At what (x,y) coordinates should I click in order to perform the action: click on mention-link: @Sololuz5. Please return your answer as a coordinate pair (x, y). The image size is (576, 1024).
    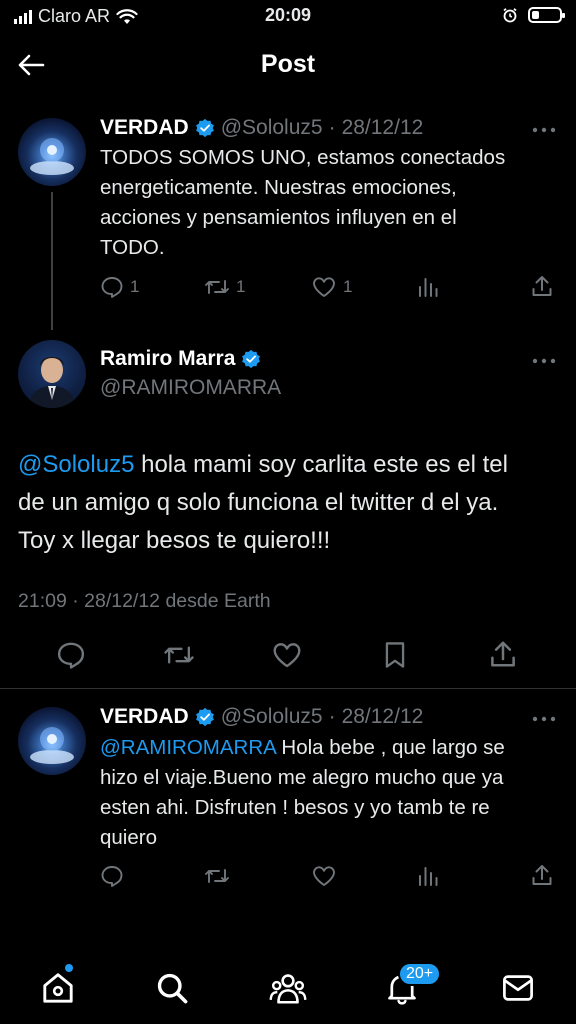
    Looking at the image, I should click on (76, 464).